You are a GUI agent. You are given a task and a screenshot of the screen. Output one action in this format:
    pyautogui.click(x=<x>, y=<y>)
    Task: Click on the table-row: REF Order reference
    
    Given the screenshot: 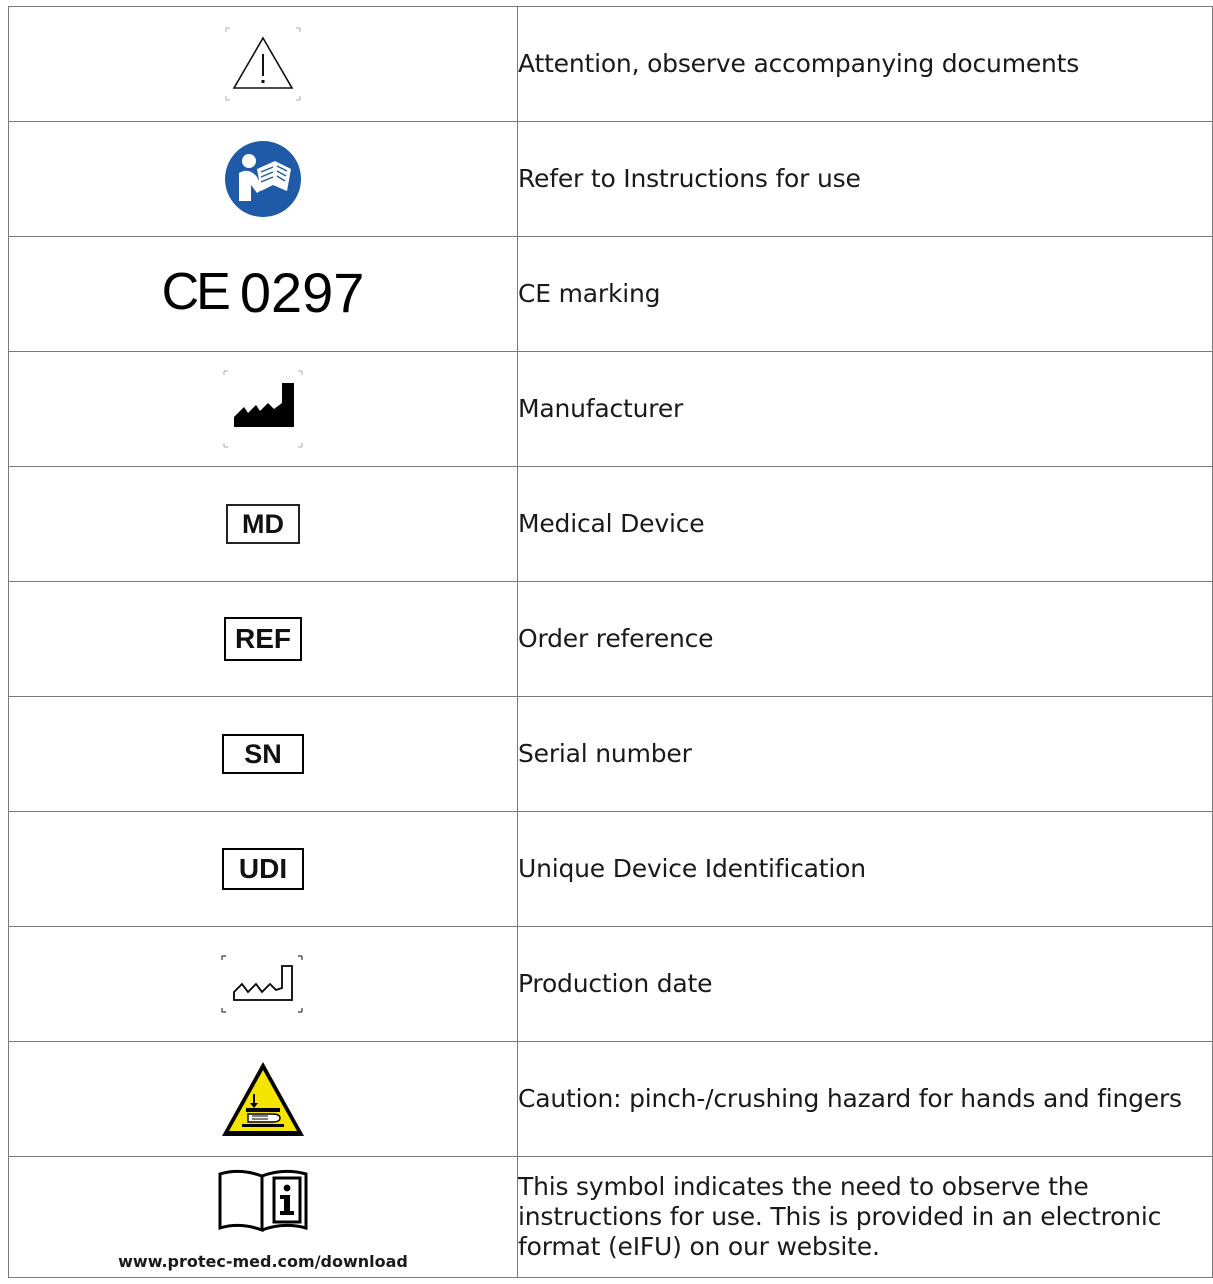 What is the action you would take?
    pyautogui.click(x=610, y=639)
    